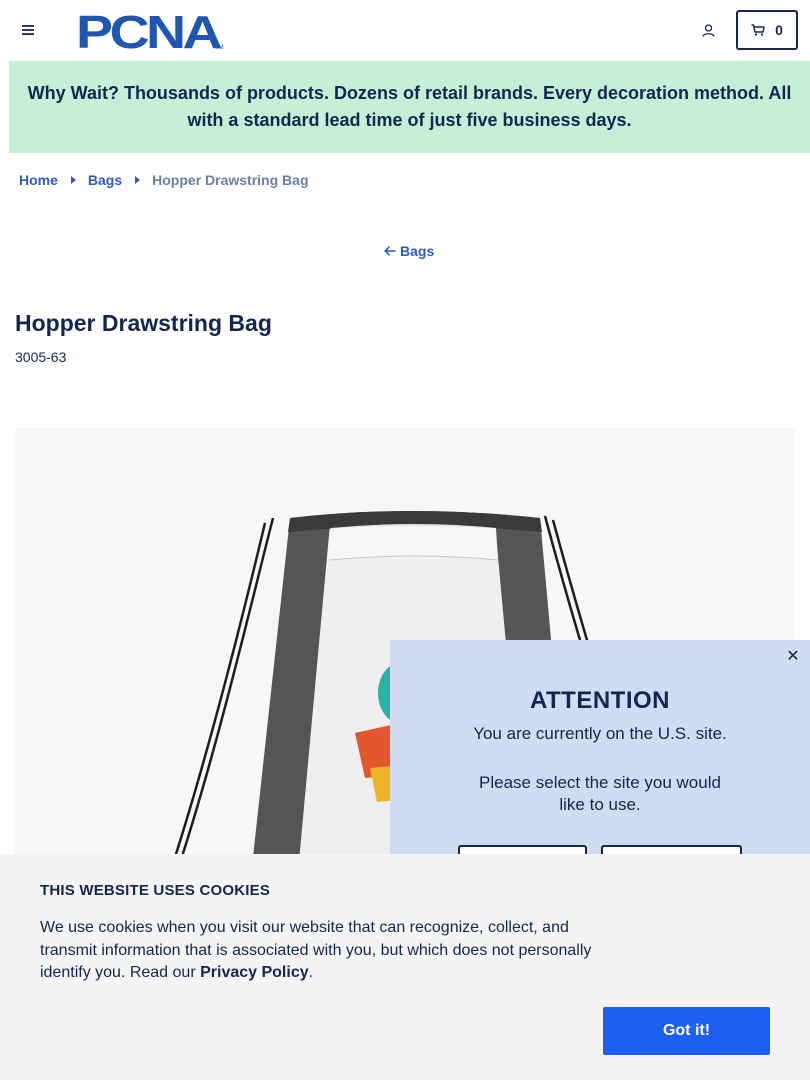  What do you see at coordinates (779, 30) in the screenshot?
I see `cart-count: 0` at bounding box center [779, 30].